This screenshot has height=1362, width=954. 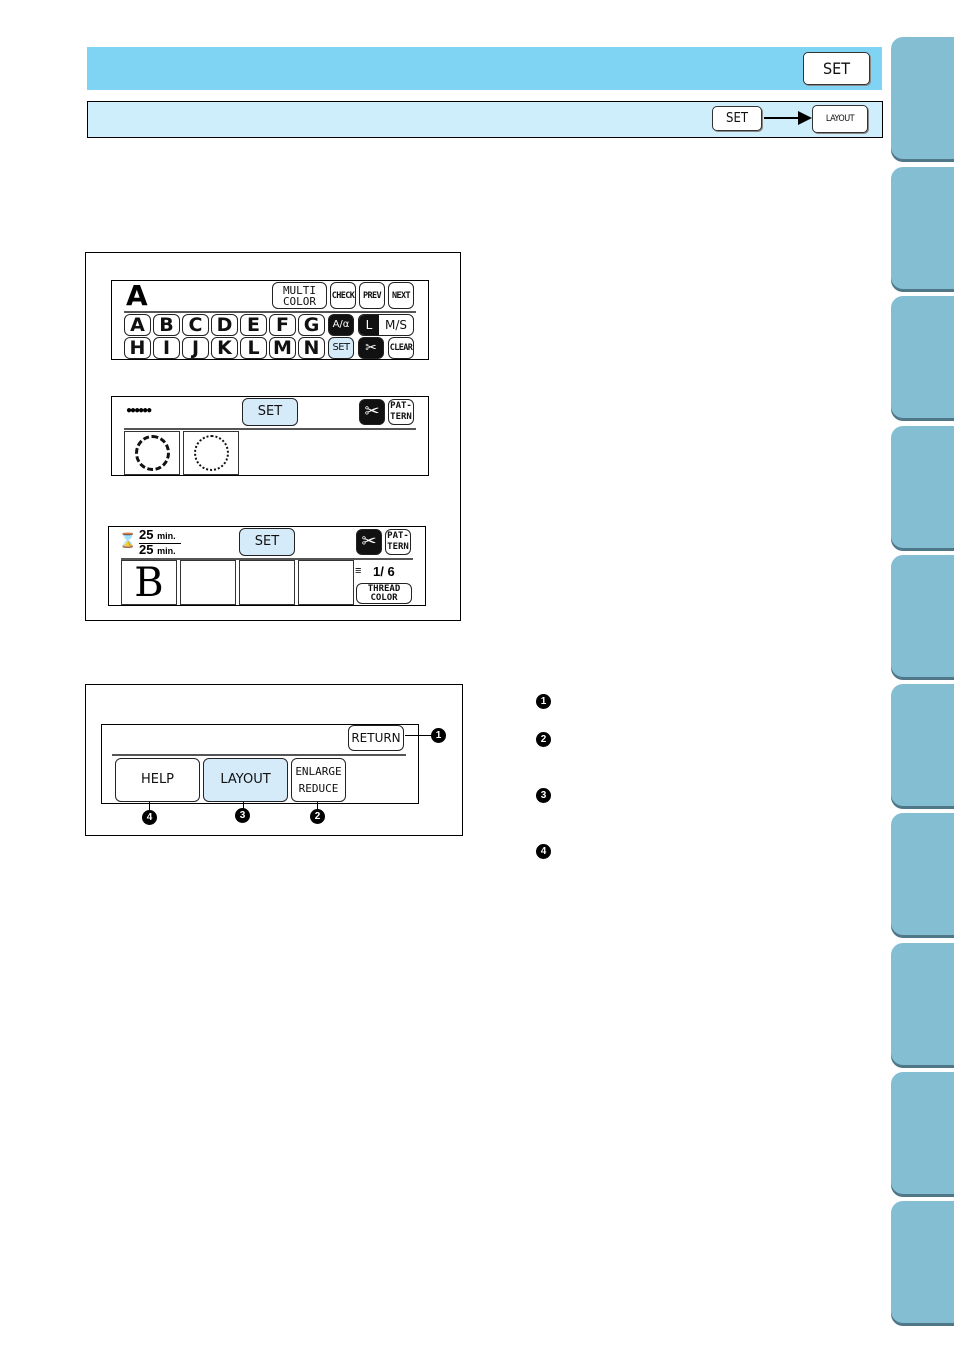 I want to click on set-button-screen2: SET, so click(x=270, y=412).